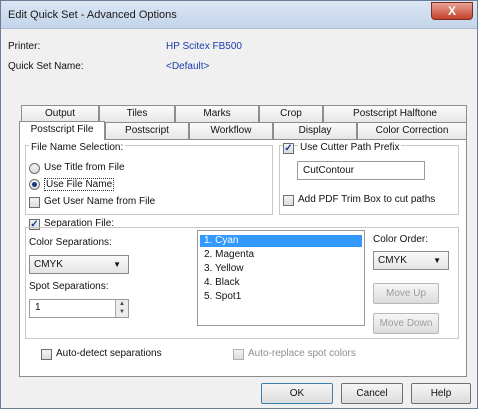  I want to click on ok-button: OK, so click(297, 393).